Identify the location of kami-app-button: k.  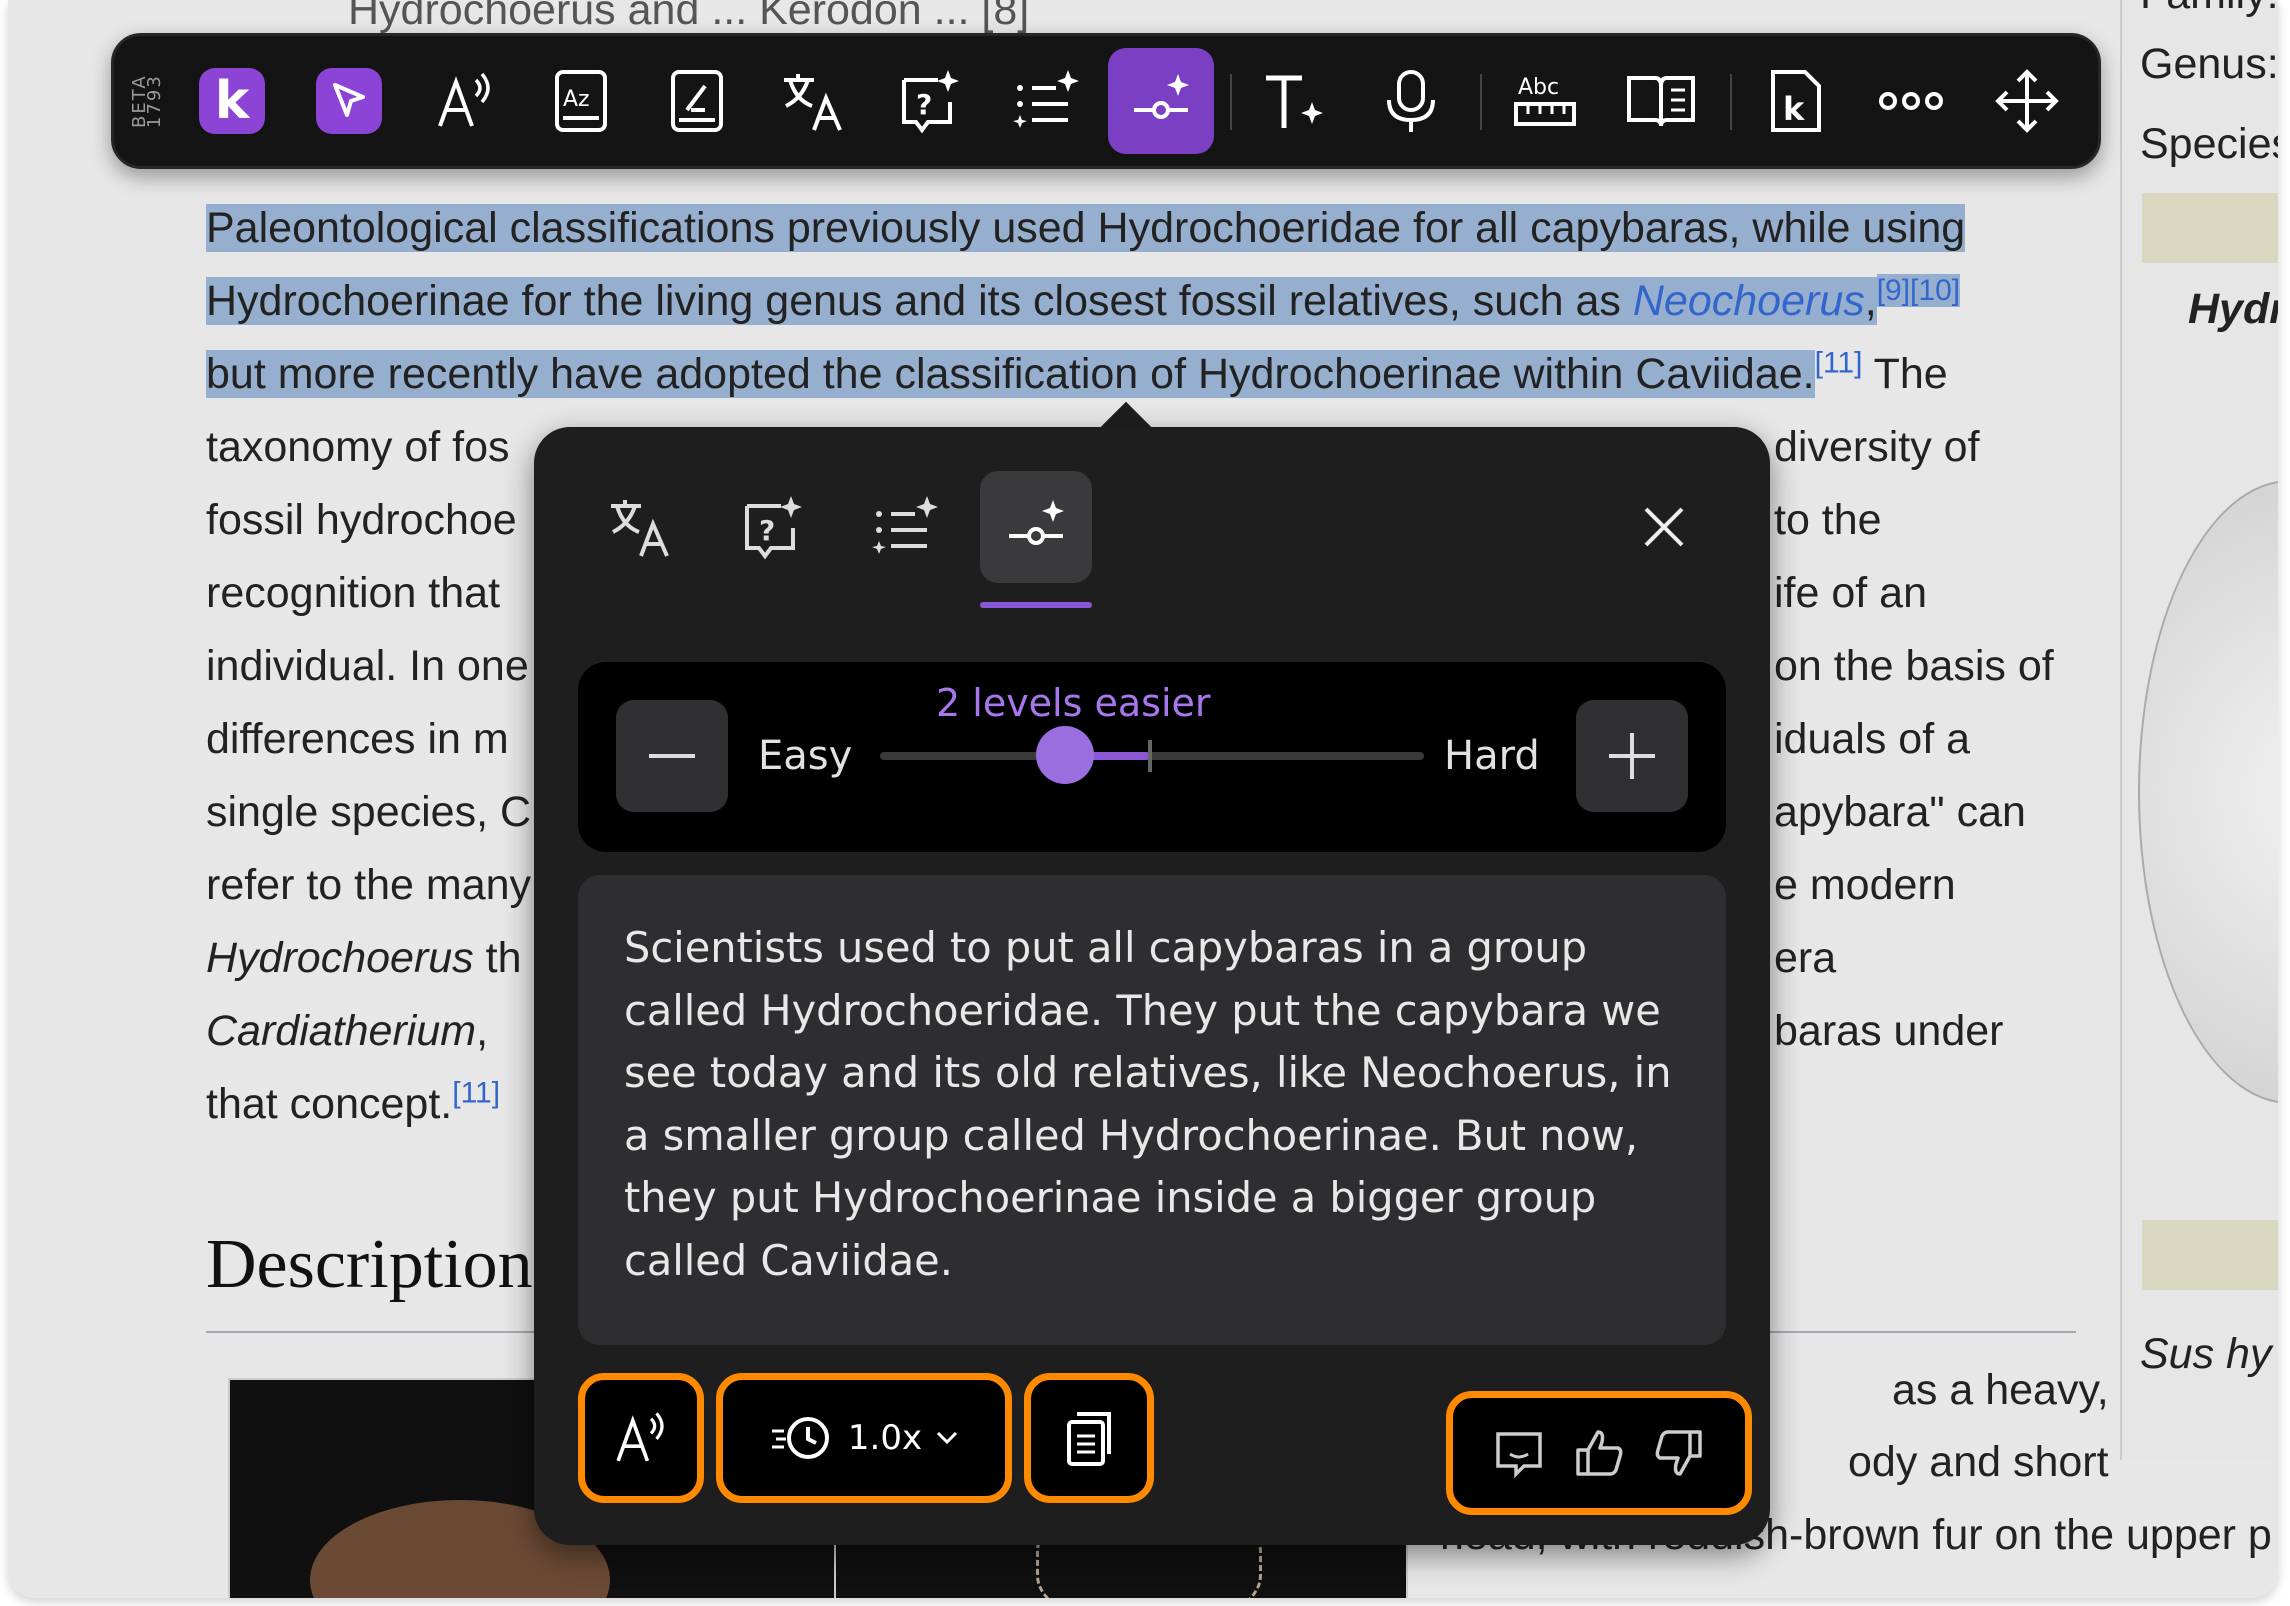
(1795, 101).